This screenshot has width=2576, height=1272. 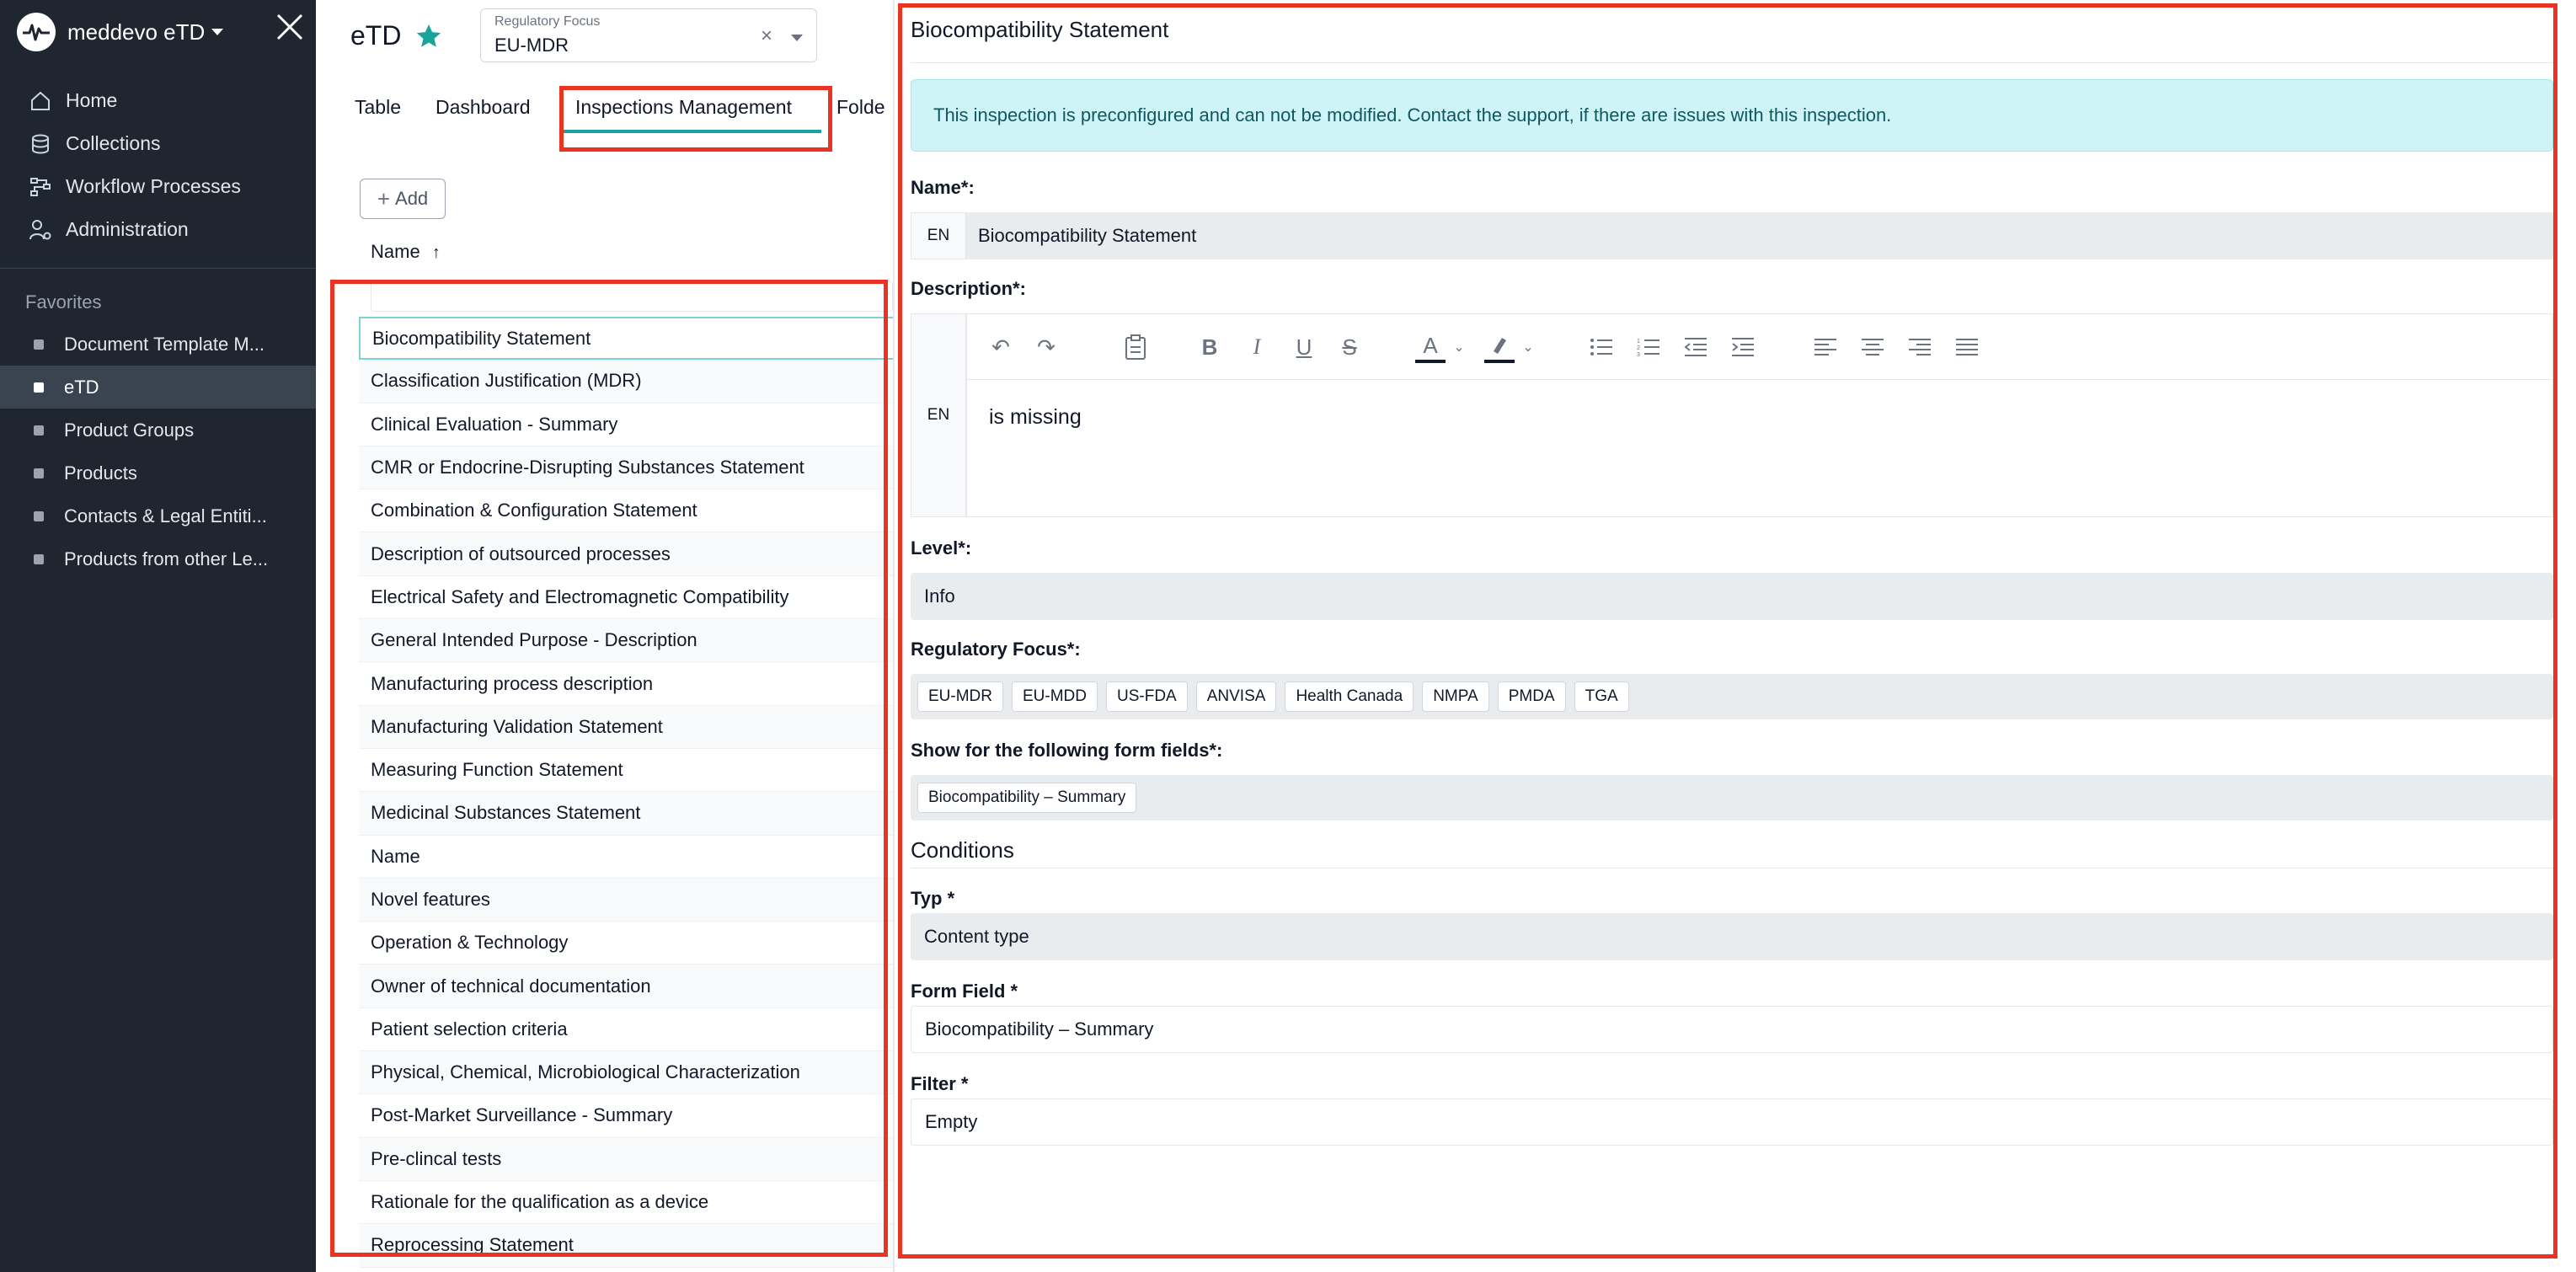 What do you see at coordinates (158, 387) in the screenshot?
I see `favorite-item: eTD` at bounding box center [158, 387].